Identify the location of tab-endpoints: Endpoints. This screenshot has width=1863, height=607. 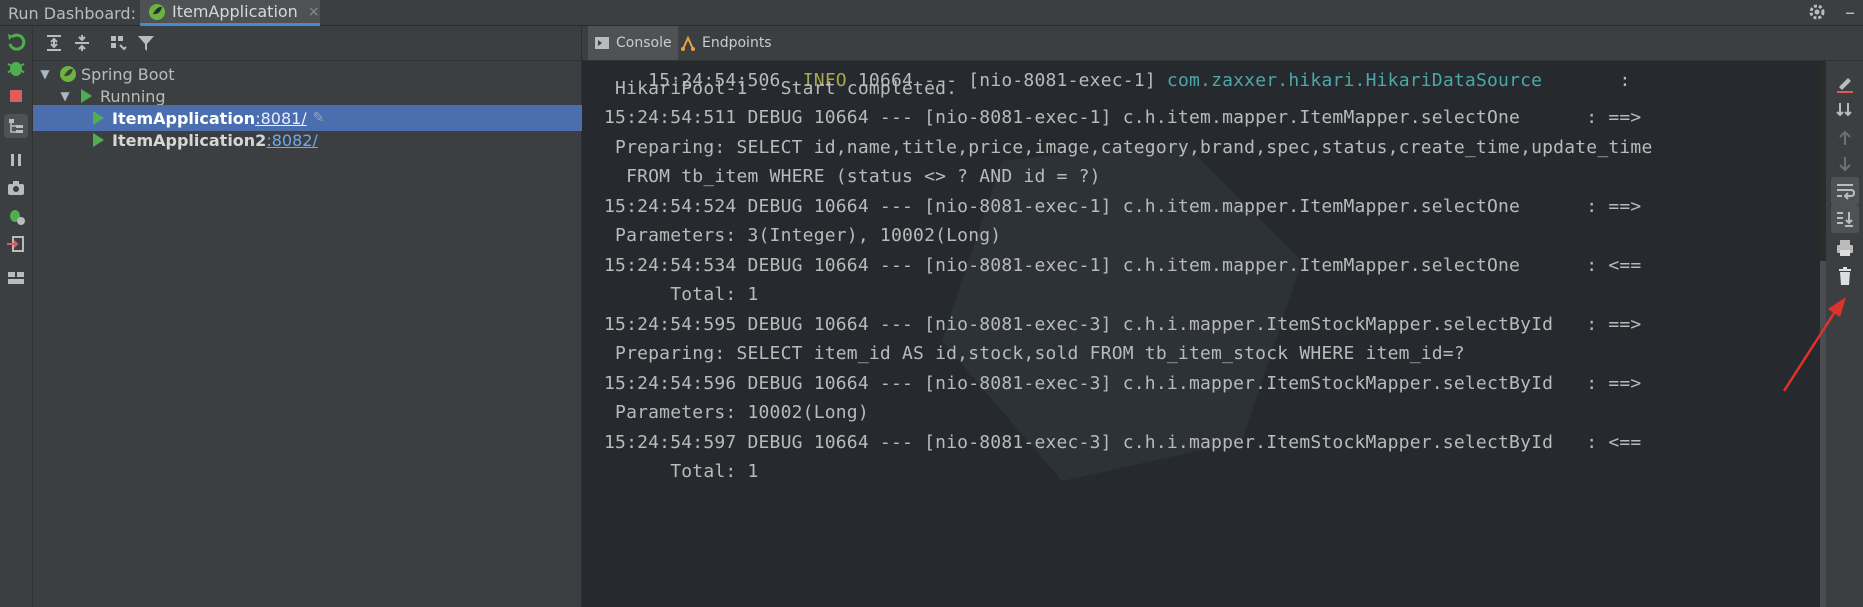
(726, 43).